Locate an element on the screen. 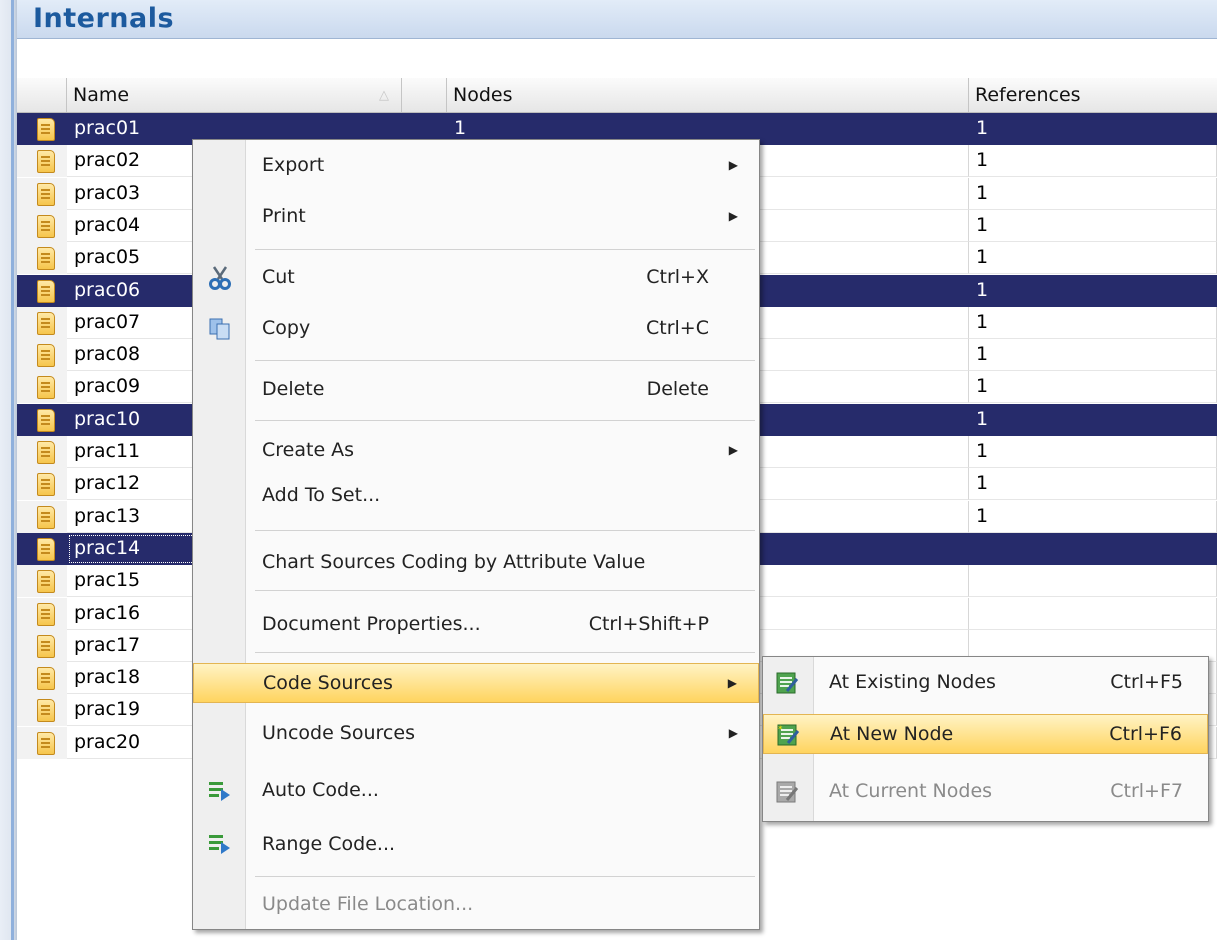 The image size is (1217, 940). menu-item-chart-sources: Chart Sources Coding by Attribute Value is located at coordinates (476, 562).